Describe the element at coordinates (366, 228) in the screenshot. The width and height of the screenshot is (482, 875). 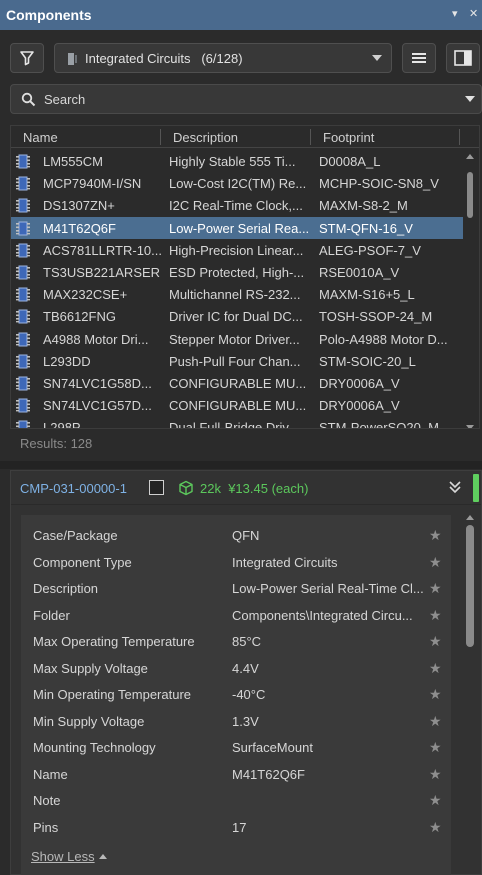
I see `cell-footprint: STM-QFN-16_V` at that location.